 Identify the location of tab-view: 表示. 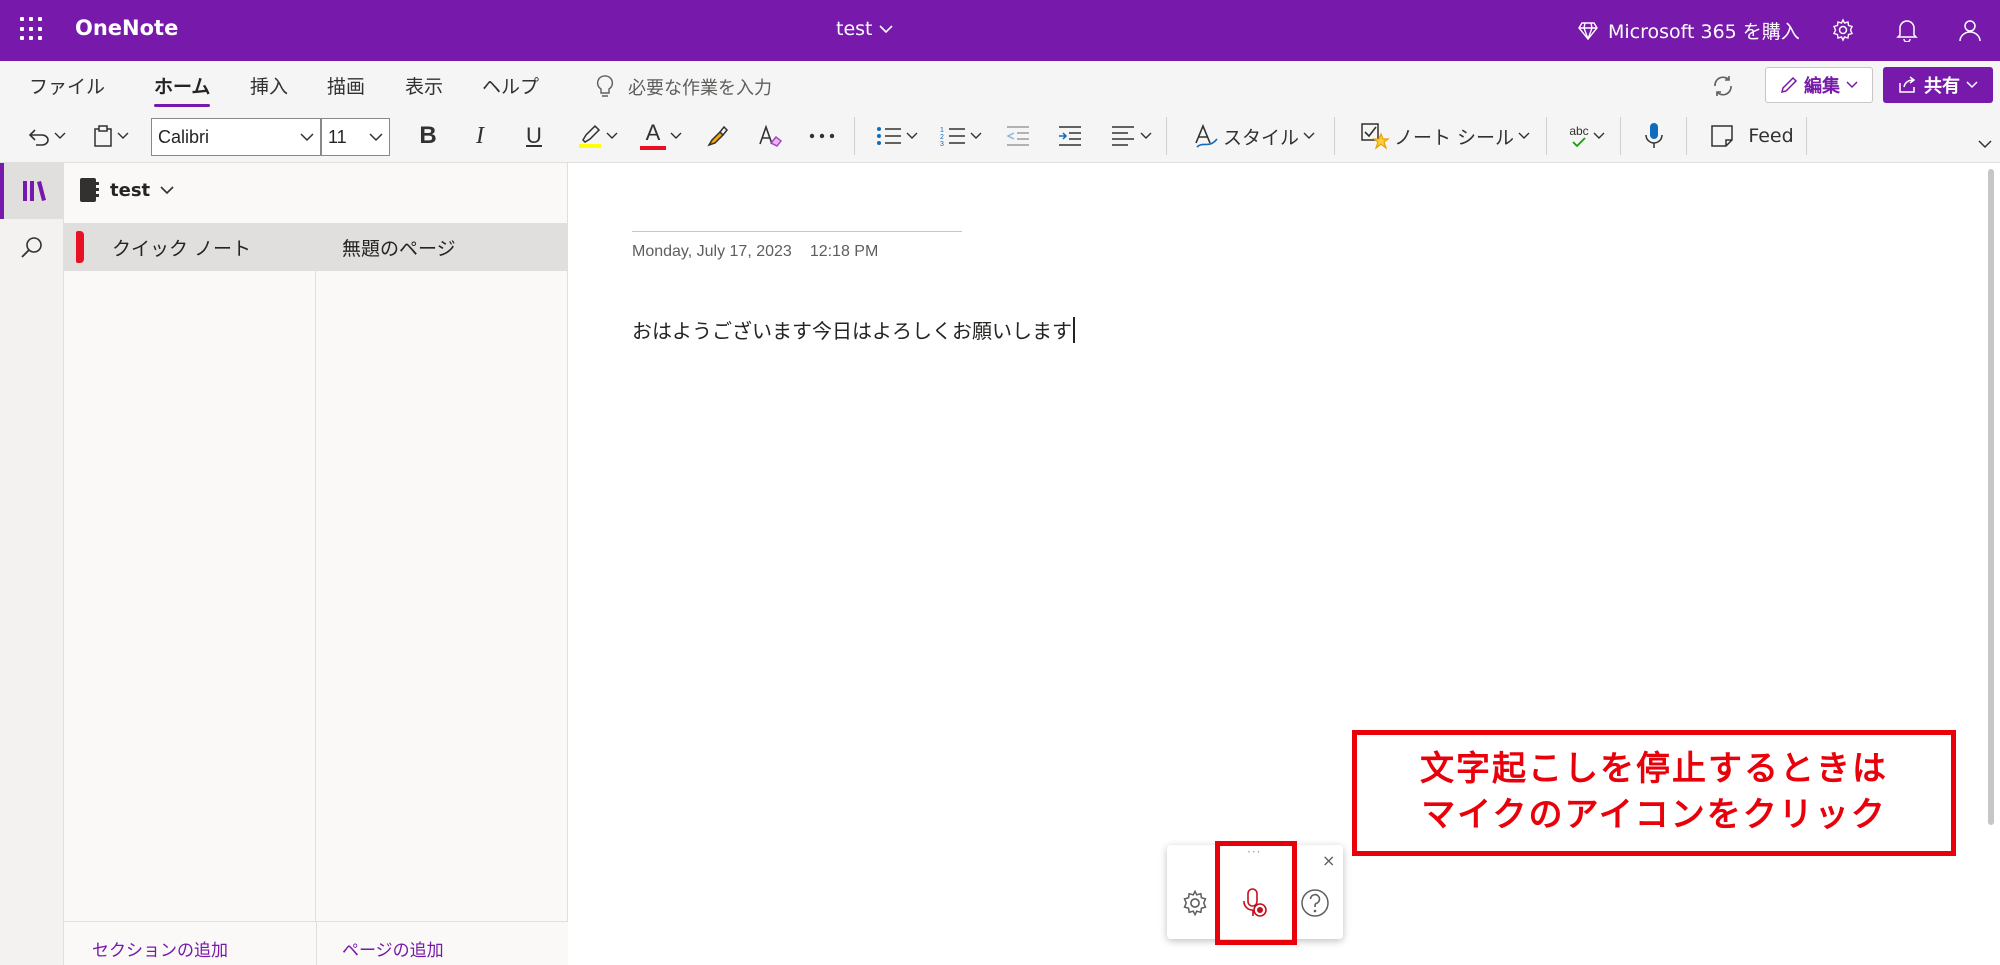
(424, 85).